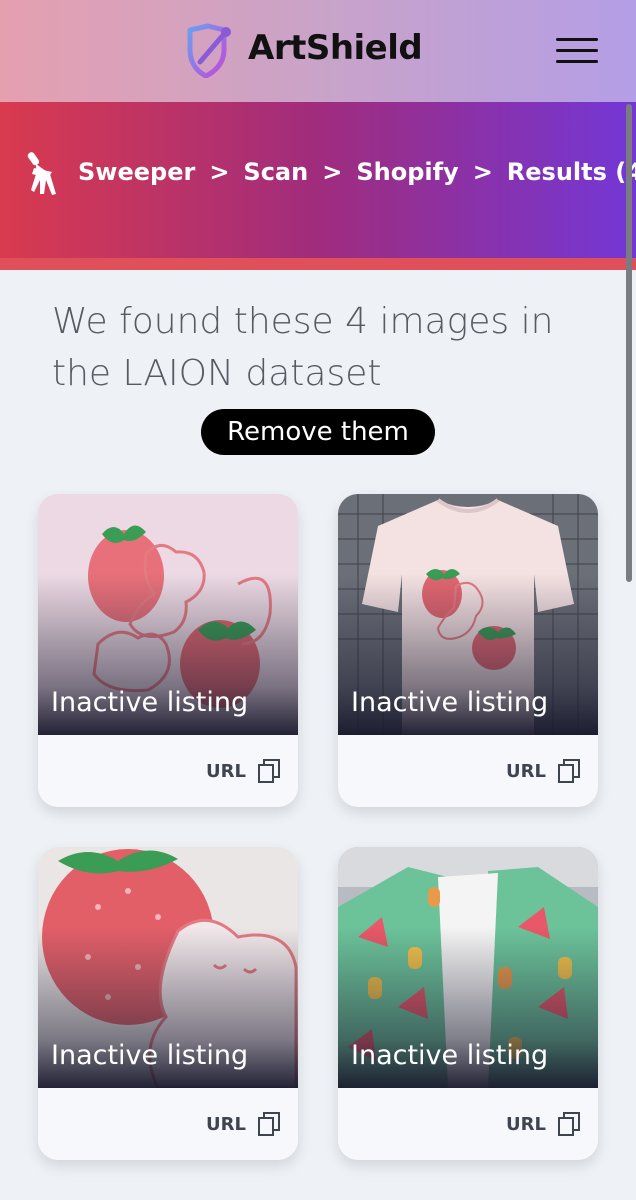 This screenshot has height=1200, width=636. What do you see at coordinates (577, 51) in the screenshot?
I see `hamburger-menu-icon` at bounding box center [577, 51].